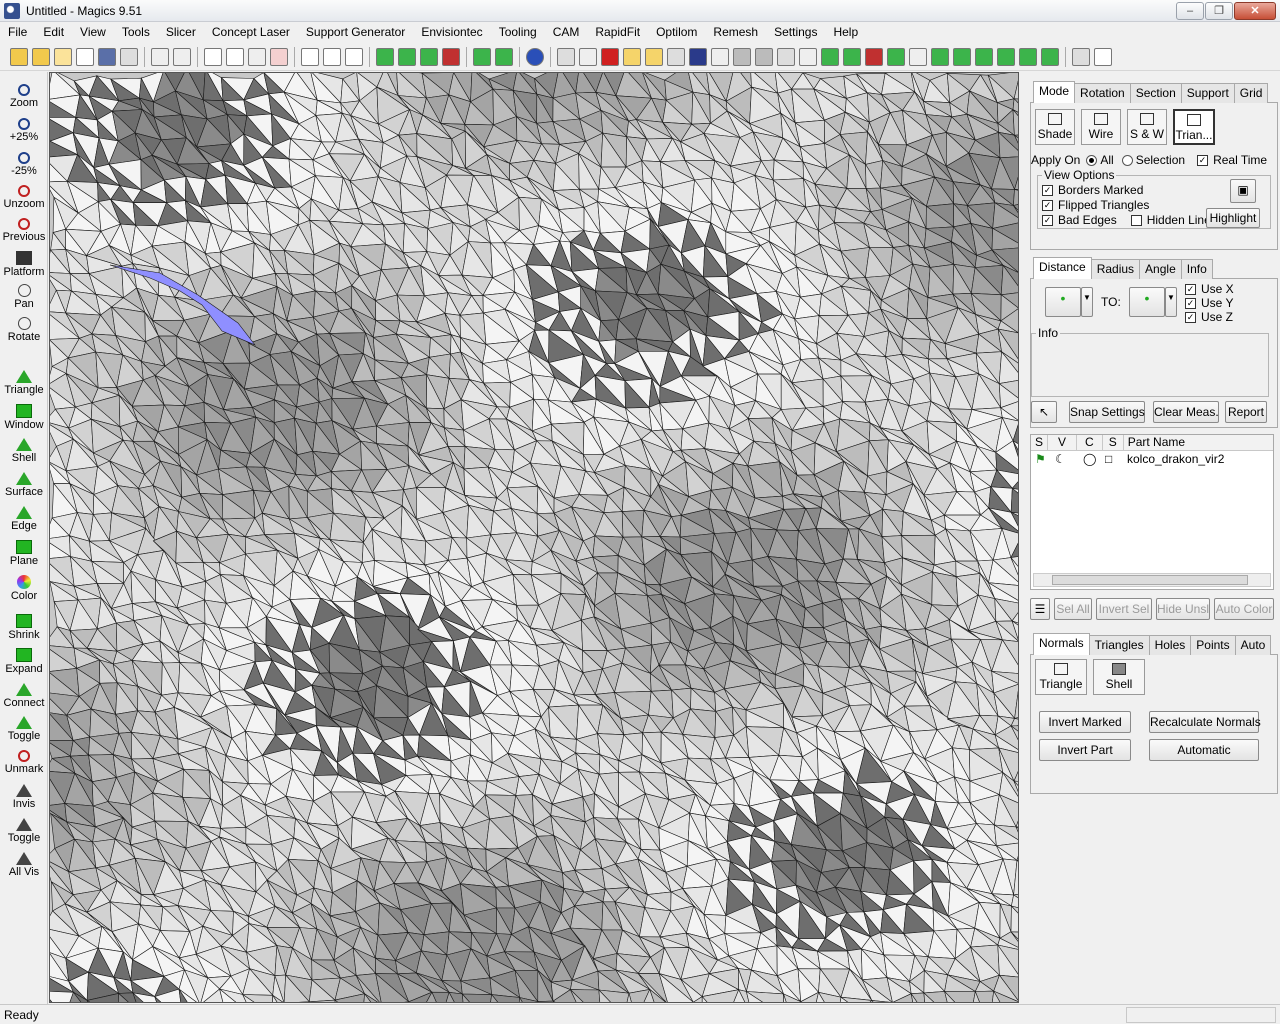 The image size is (1280, 1024). Describe the element at coordinates (1073, 609) in the screenshot. I see `sel-all-button: Sel All` at that location.